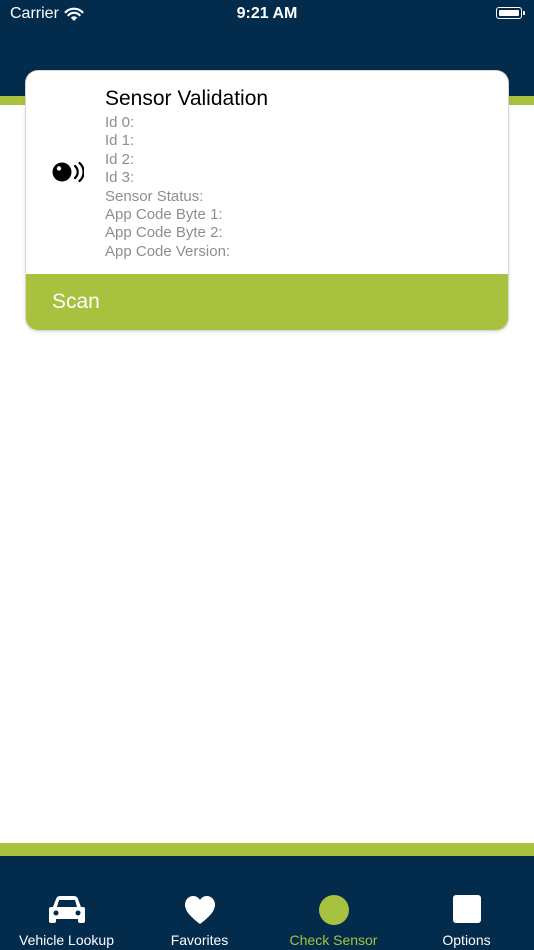 The width and height of the screenshot is (534, 950). What do you see at coordinates (120, 122) in the screenshot?
I see `field-id-0: Id 0:` at bounding box center [120, 122].